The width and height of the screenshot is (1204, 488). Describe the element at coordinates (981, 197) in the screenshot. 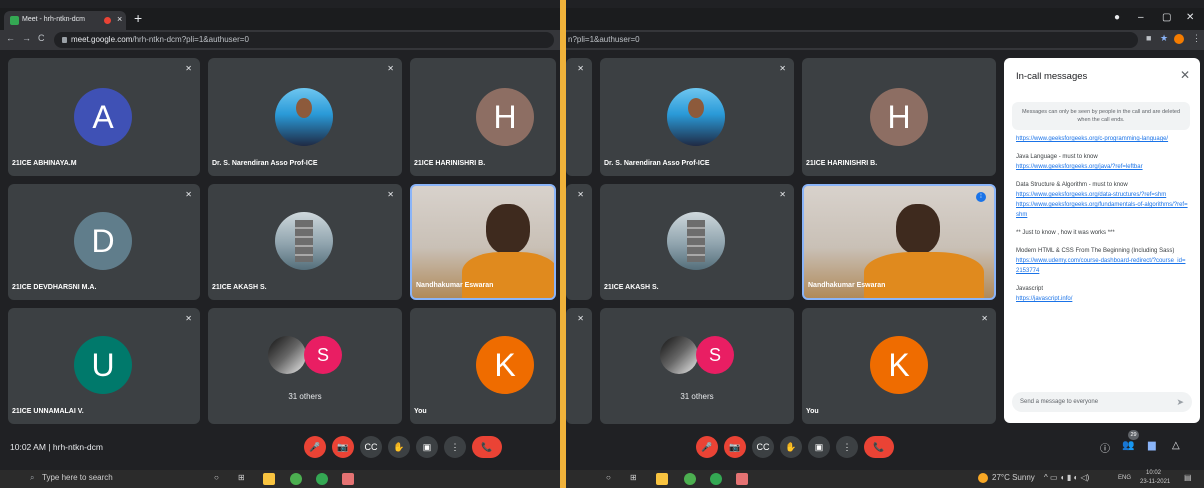

I see `speaking-indicator-icon: ⁞` at that location.